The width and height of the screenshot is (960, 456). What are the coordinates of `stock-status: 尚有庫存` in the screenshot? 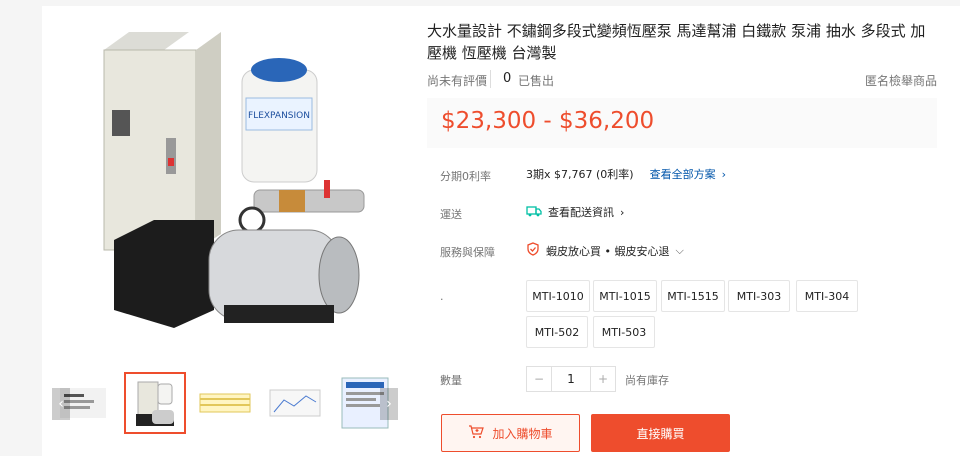 It's located at (647, 380).